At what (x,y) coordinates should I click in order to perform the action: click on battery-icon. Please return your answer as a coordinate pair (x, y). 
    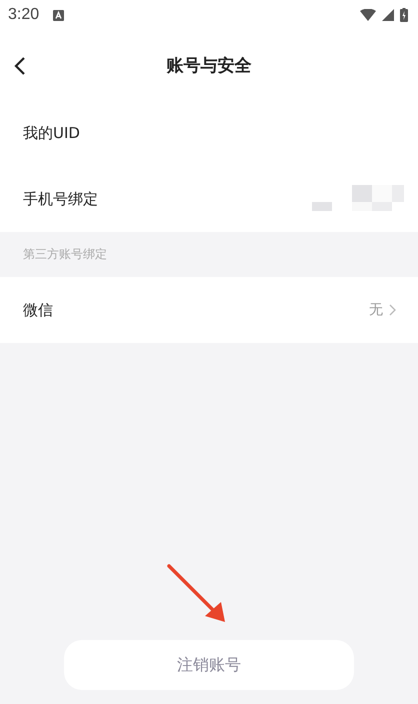
    Looking at the image, I should click on (404, 15).